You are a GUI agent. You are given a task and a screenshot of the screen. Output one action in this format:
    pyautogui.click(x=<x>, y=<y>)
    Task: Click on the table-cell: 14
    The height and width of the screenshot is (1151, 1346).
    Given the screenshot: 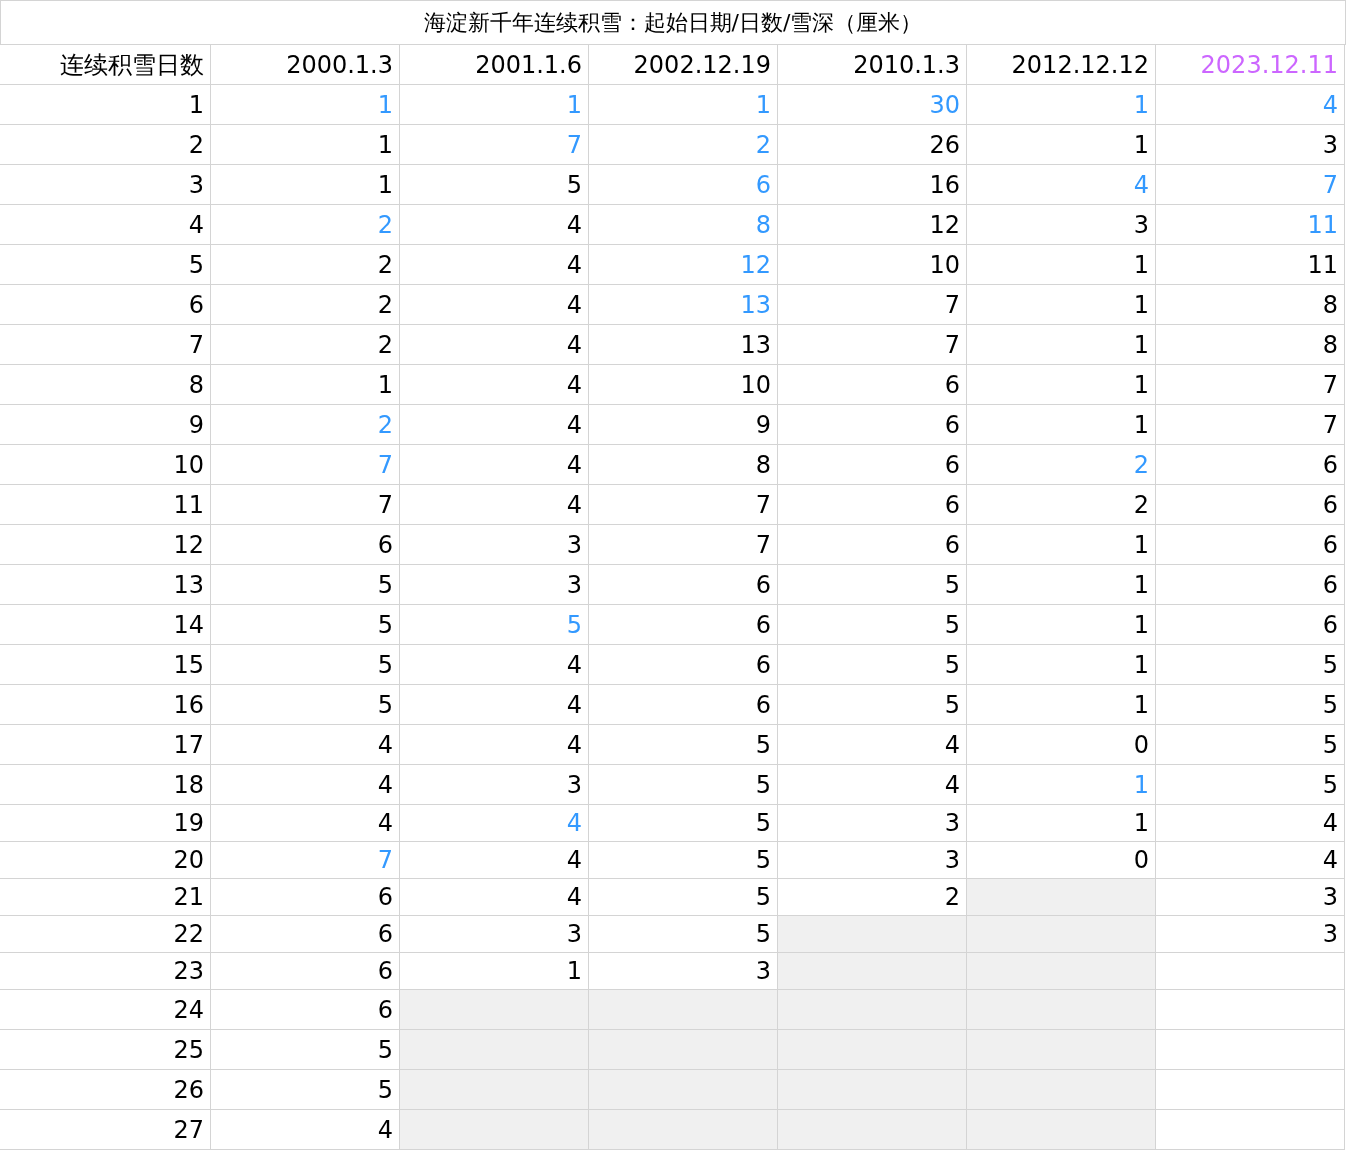 What is the action you would take?
    pyautogui.click(x=105, y=625)
    